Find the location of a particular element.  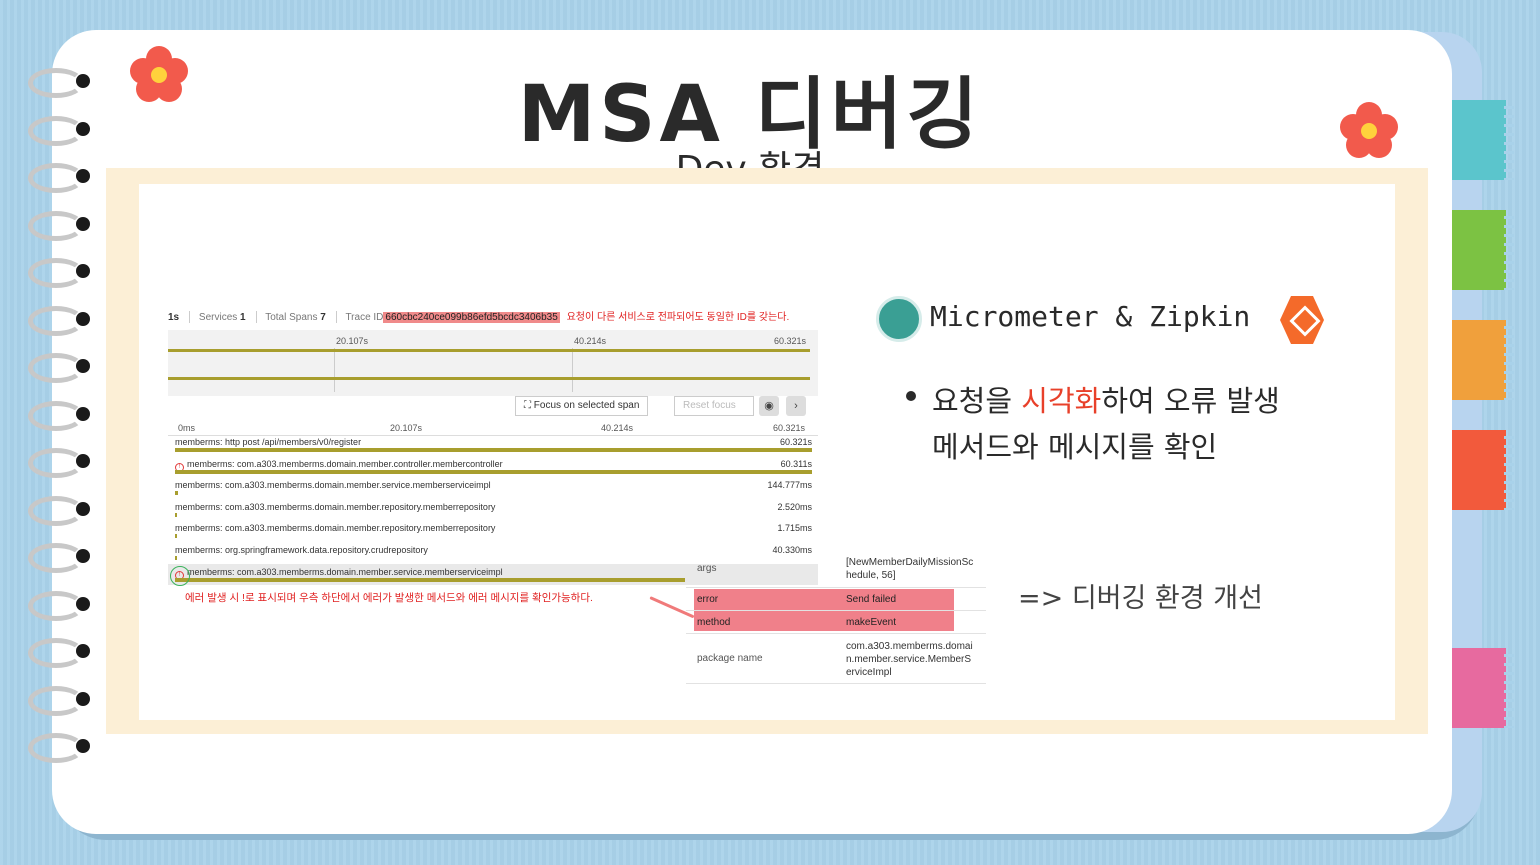

detail-value: [NewMemberDailyMissionSchedule, 56] is located at coordinates (910, 569).